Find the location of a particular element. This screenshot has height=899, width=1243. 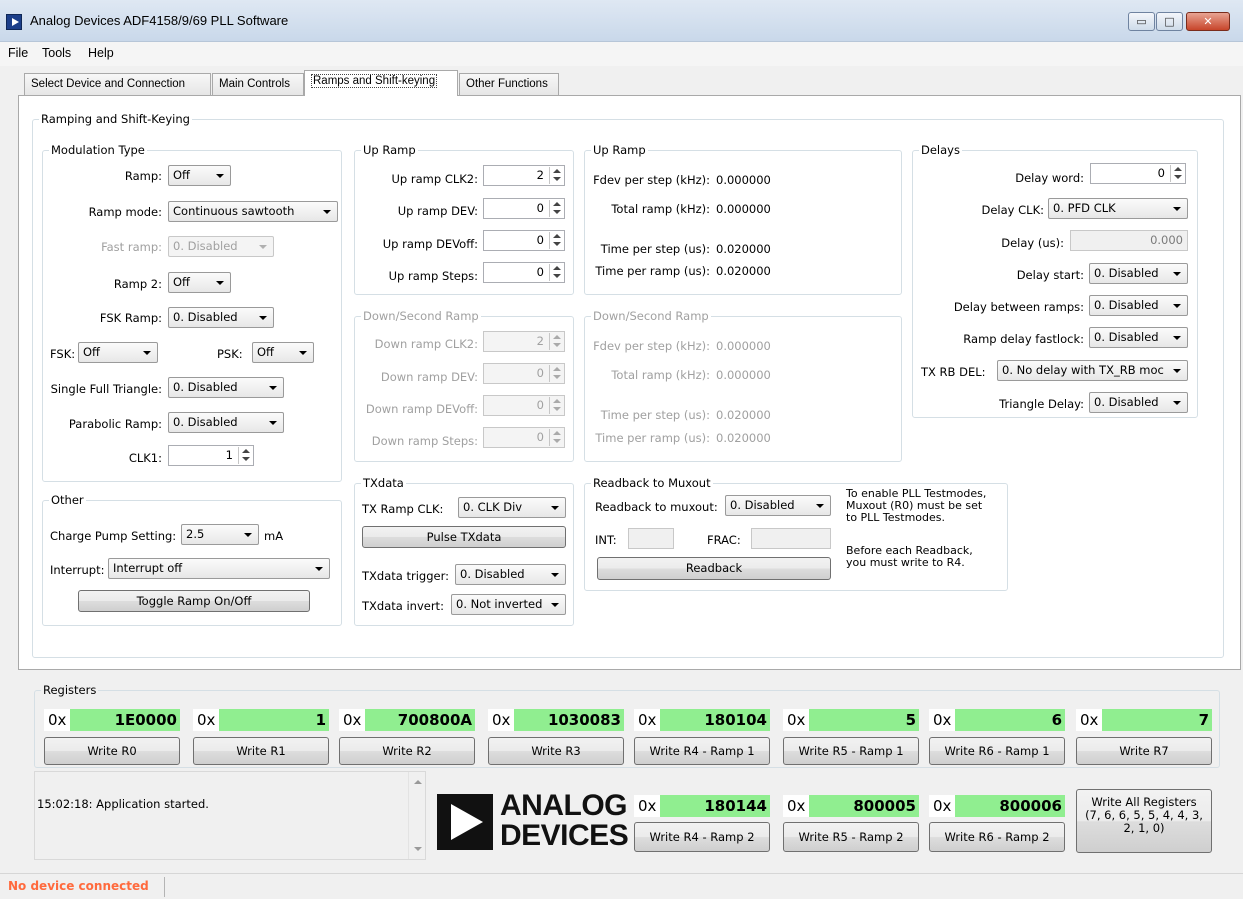

interrupt-combo: Interrupt off is located at coordinates (219, 568).